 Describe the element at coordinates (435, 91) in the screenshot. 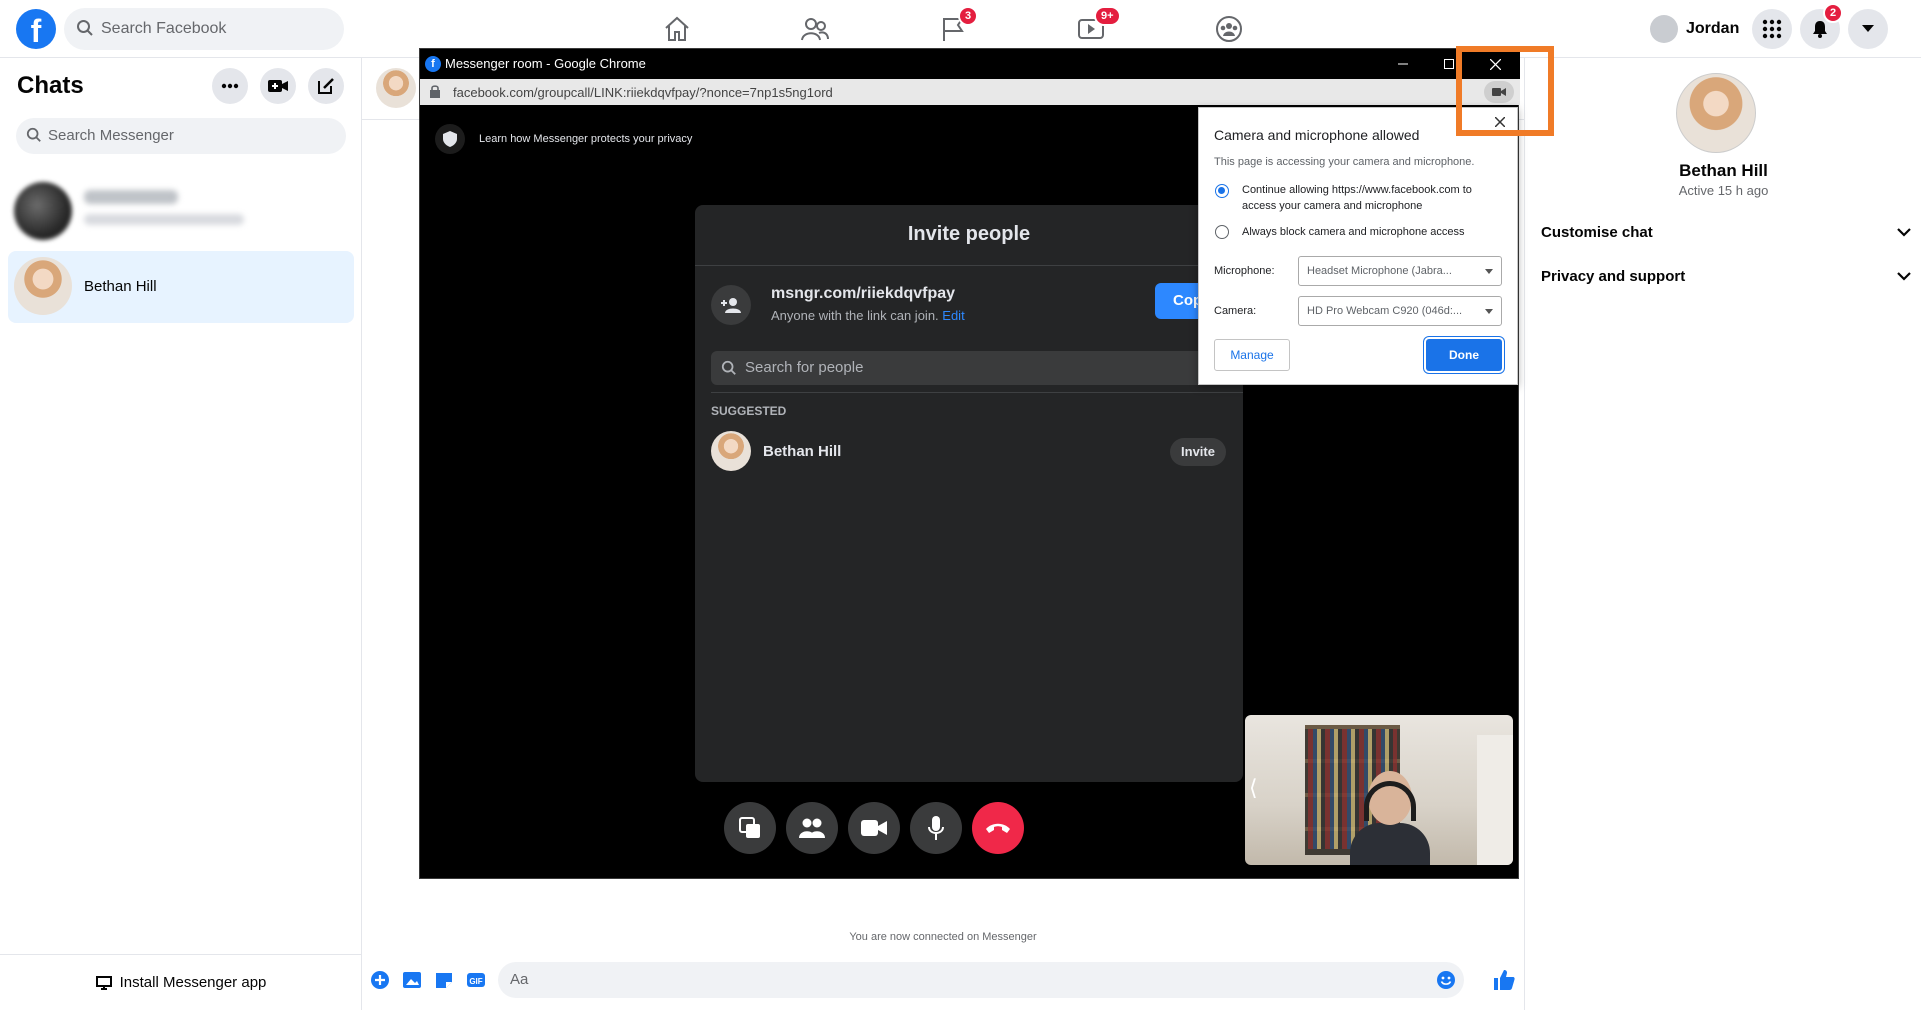

I see `lock-icon` at that location.